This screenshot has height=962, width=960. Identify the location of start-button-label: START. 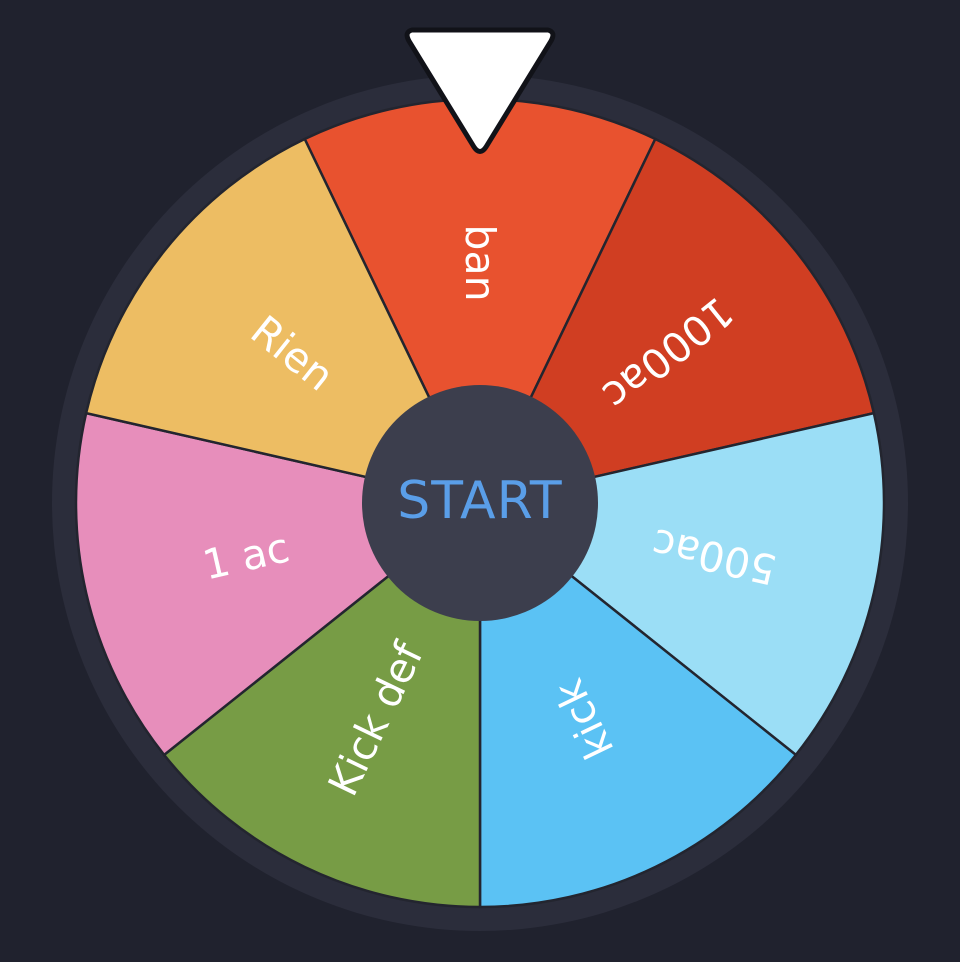
(479, 501).